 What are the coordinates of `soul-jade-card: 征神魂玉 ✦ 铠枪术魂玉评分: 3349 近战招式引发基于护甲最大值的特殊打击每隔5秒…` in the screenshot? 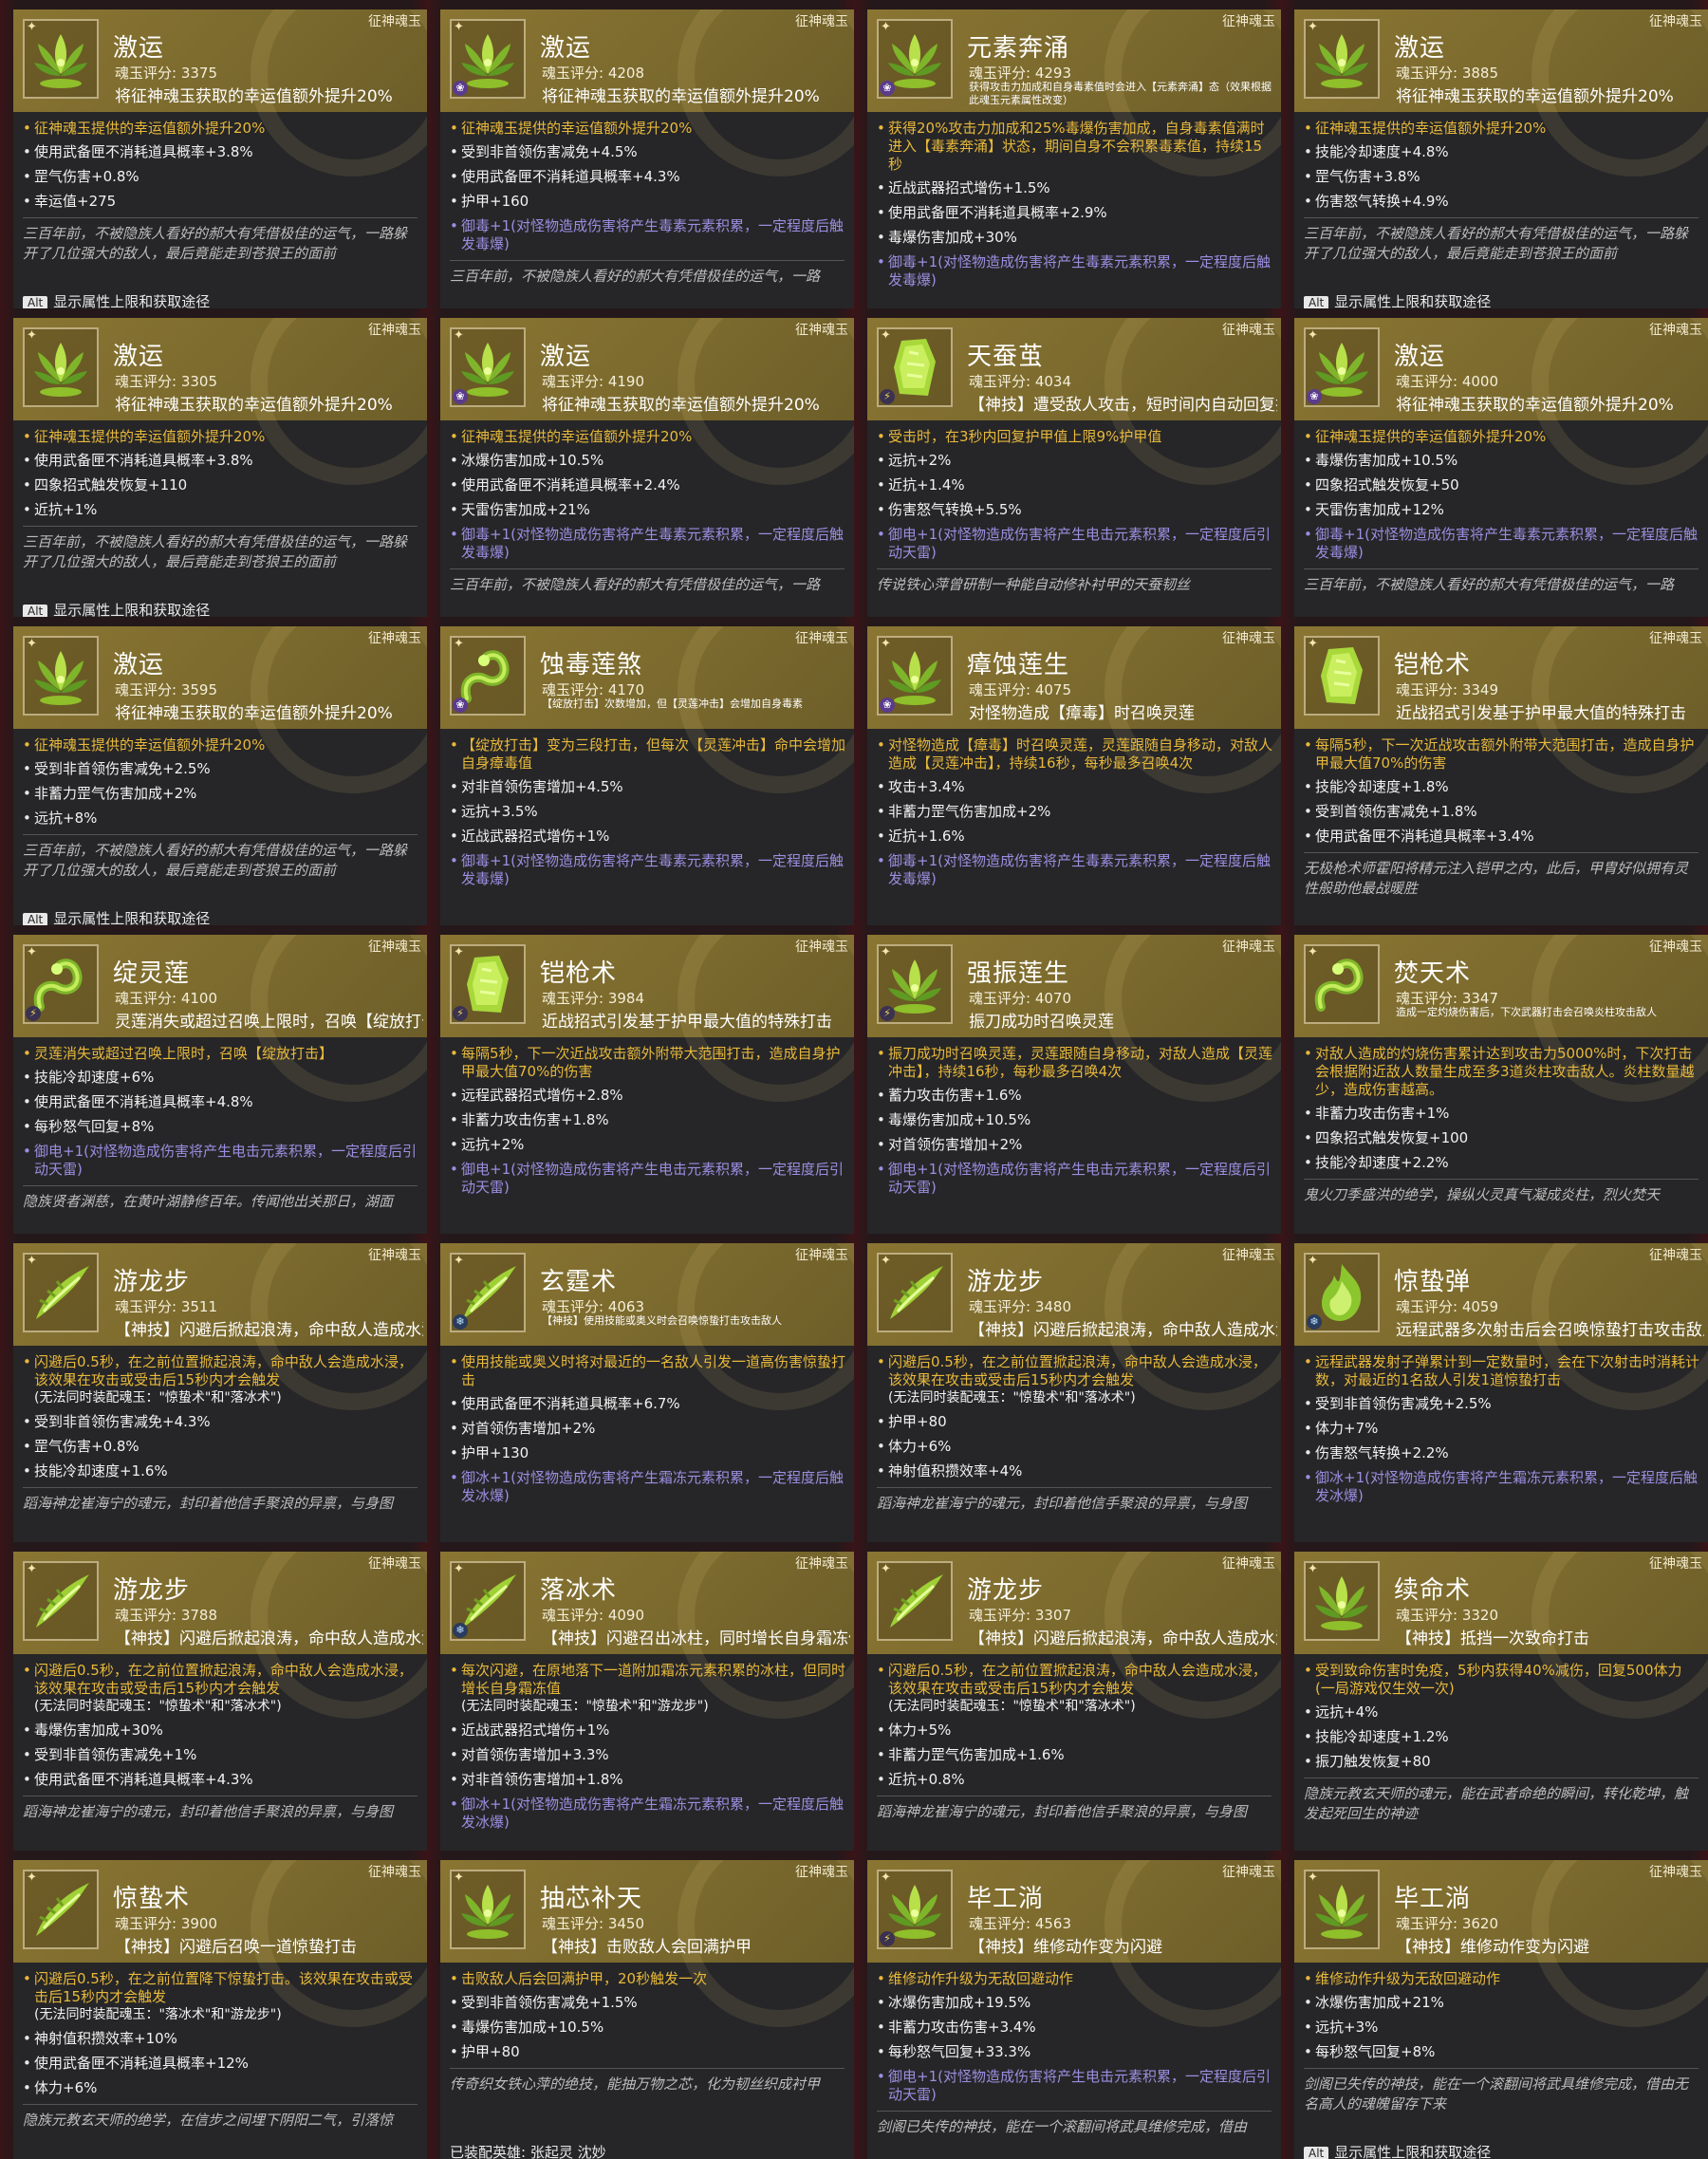 It's located at (1501, 775).